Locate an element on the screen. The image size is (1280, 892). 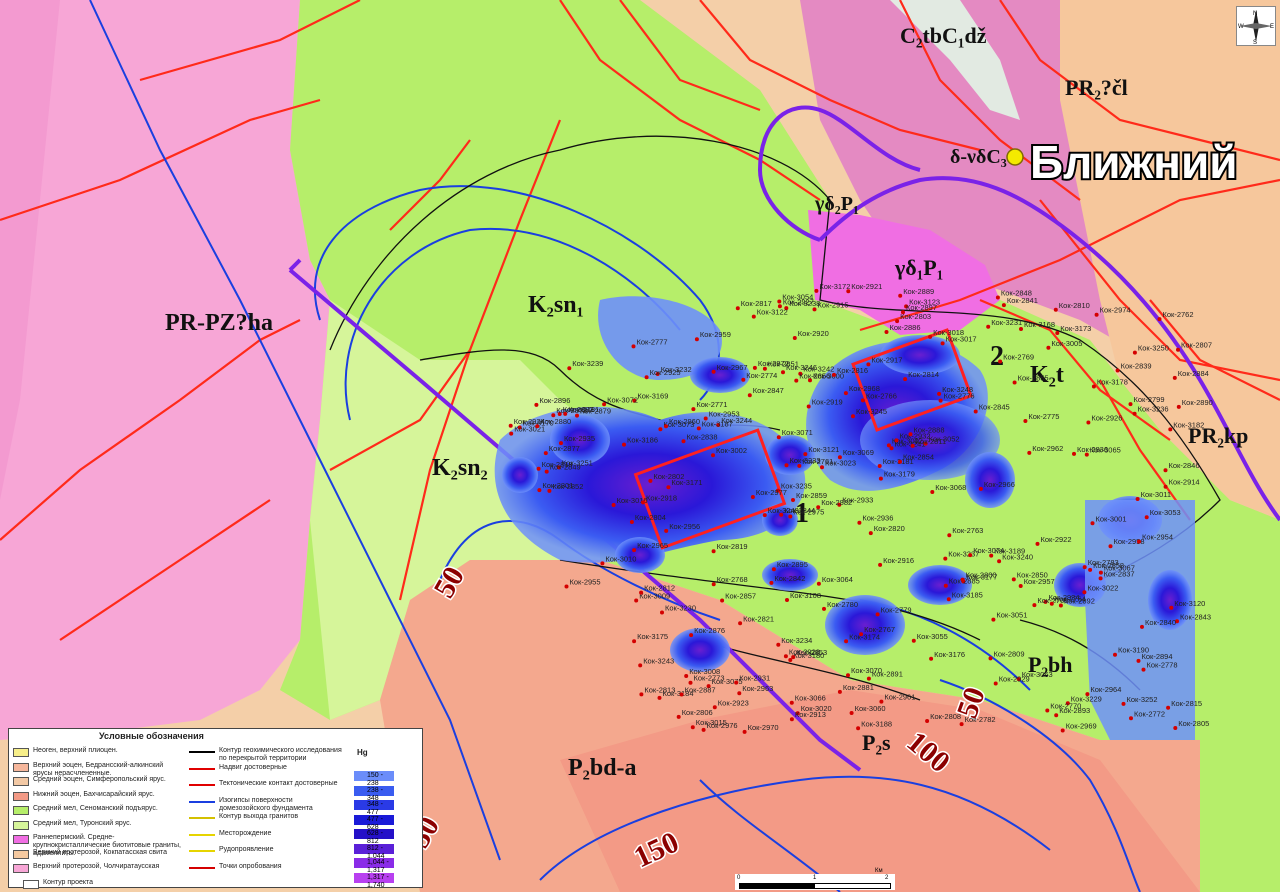
compass: N S W E is located at coordinates (1256, 26).